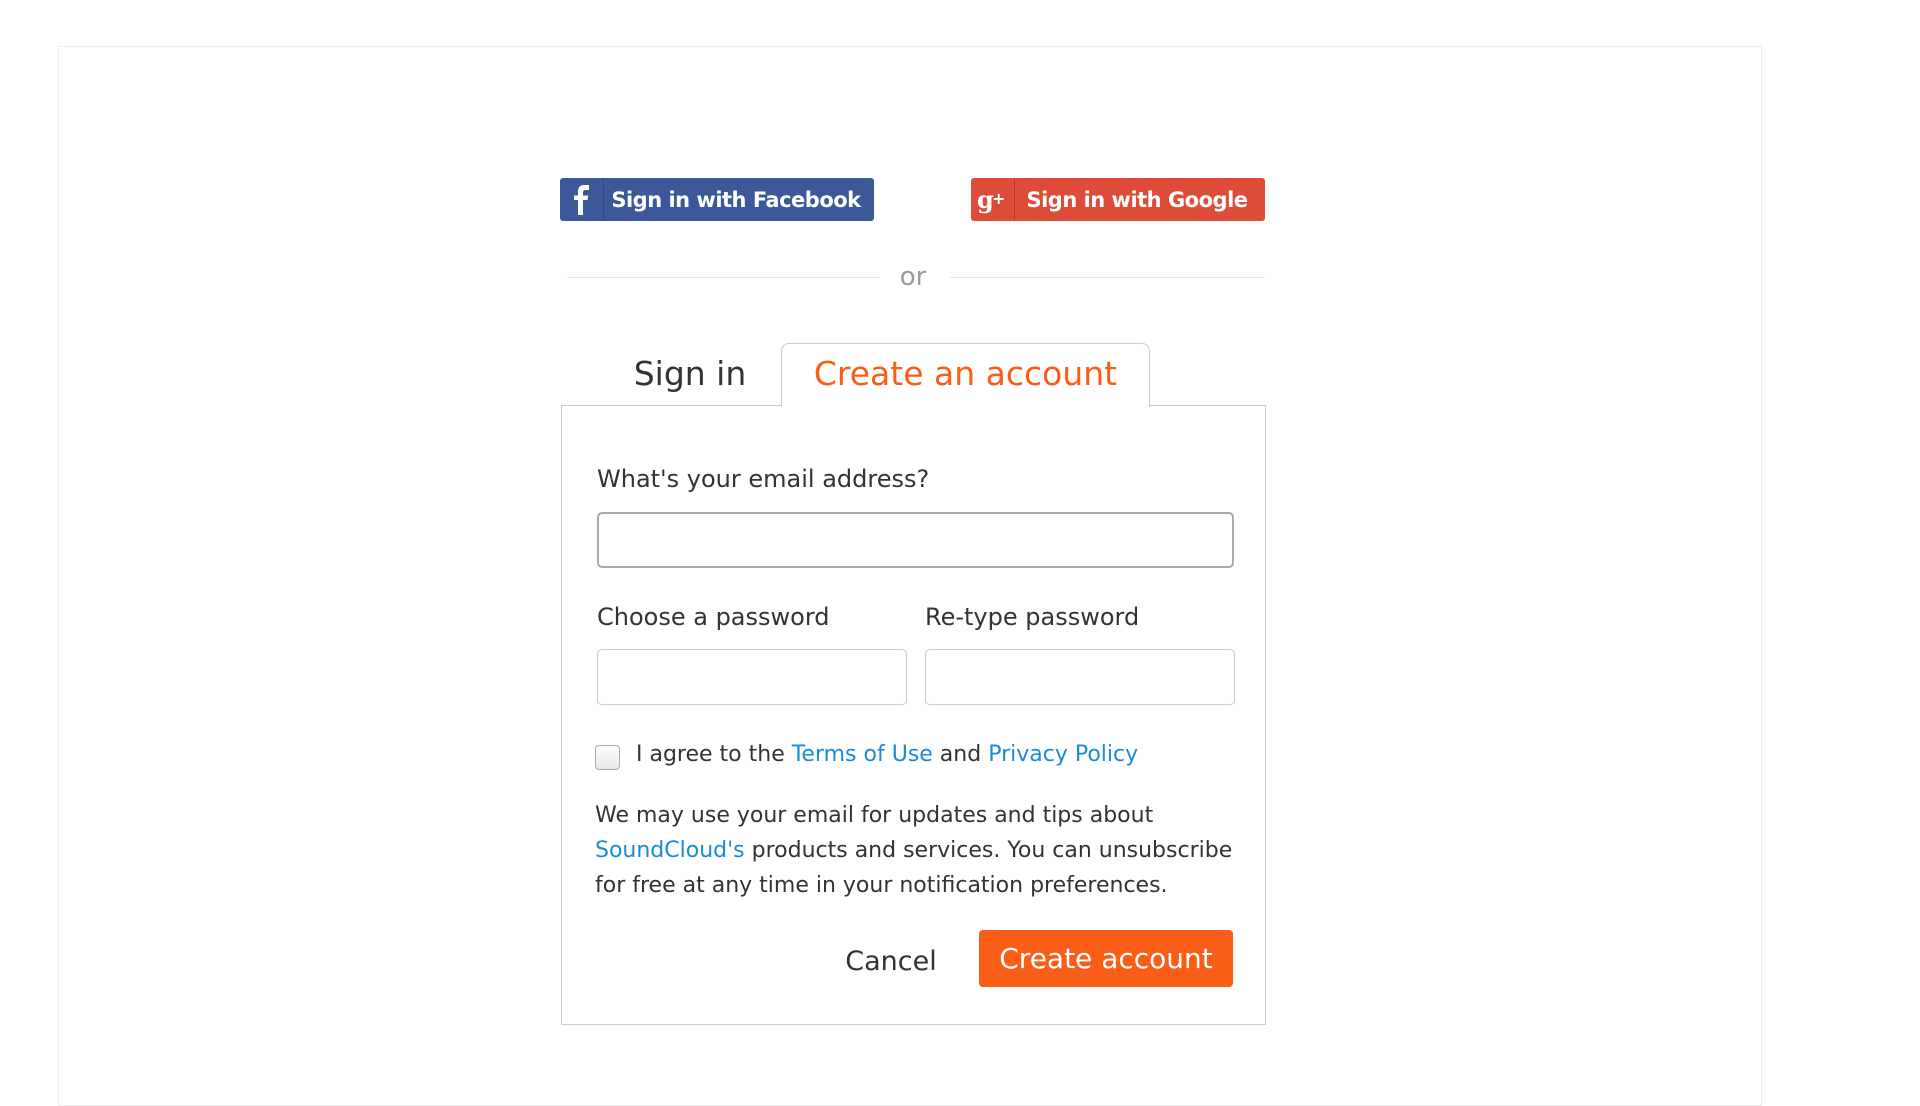  What do you see at coordinates (891, 962) in the screenshot?
I see `cancel-button: Cancel` at bounding box center [891, 962].